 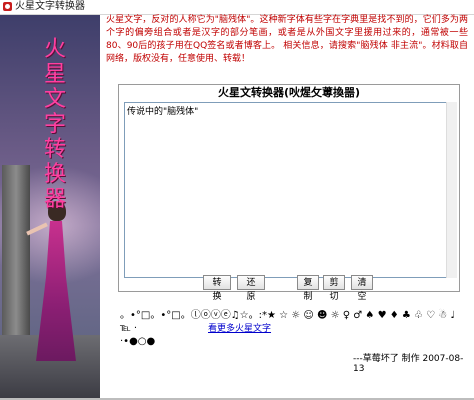 What do you see at coordinates (54, 174) in the screenshot?
I see `vertical-title-char: 换` at bounding box center [54, 174].